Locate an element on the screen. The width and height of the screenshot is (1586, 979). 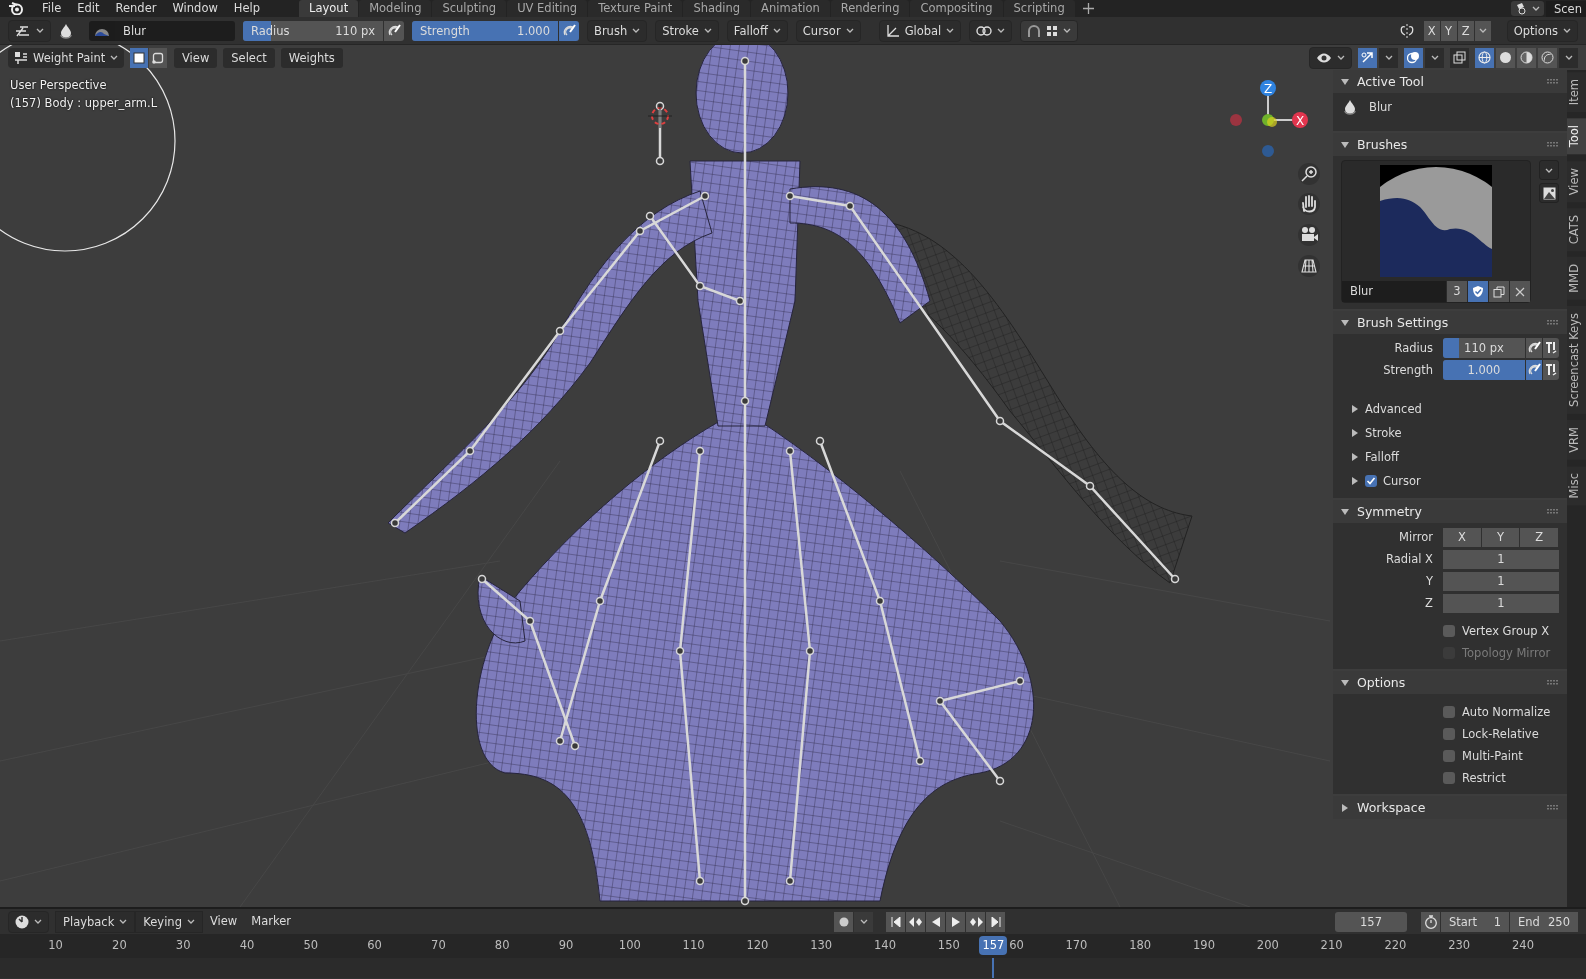
sidebar-tab: Item is located at coordinates (1576, 92).